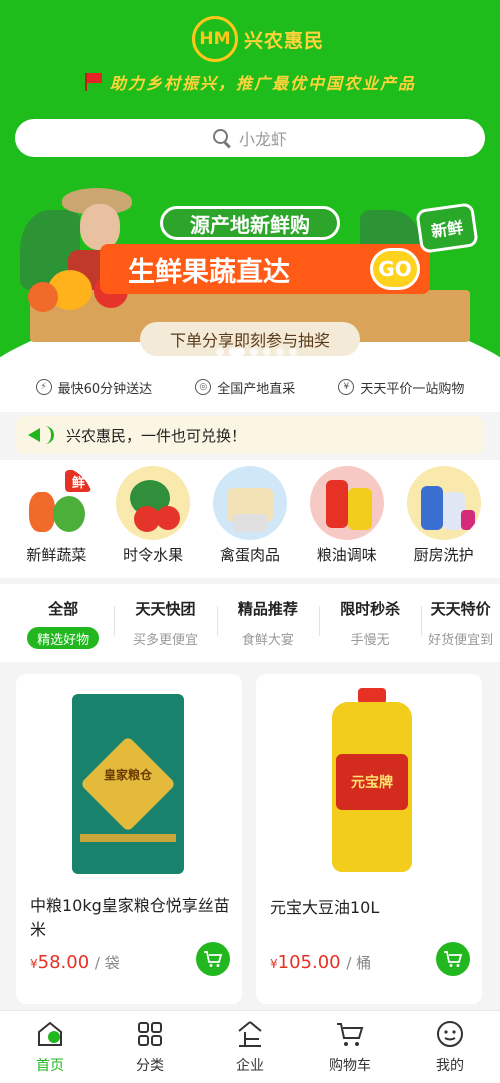 The image size is (500, 1083). What do you see at coordinates (107, 963) in the screenshot?
I see `price-unit: / 袋` at bounding box center [107, 963].